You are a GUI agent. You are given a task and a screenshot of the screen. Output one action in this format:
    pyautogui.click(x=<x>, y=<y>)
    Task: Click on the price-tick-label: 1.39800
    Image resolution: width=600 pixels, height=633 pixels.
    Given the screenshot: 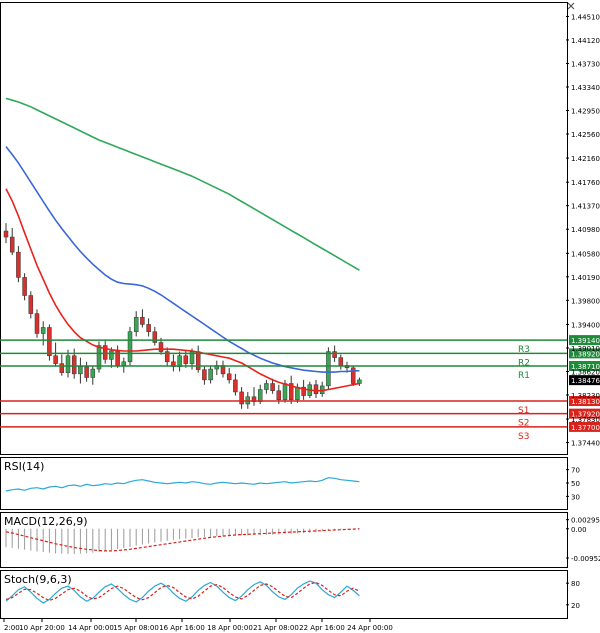 What is the action you would take?
    pyautogui.click(x=585, y=301)
    